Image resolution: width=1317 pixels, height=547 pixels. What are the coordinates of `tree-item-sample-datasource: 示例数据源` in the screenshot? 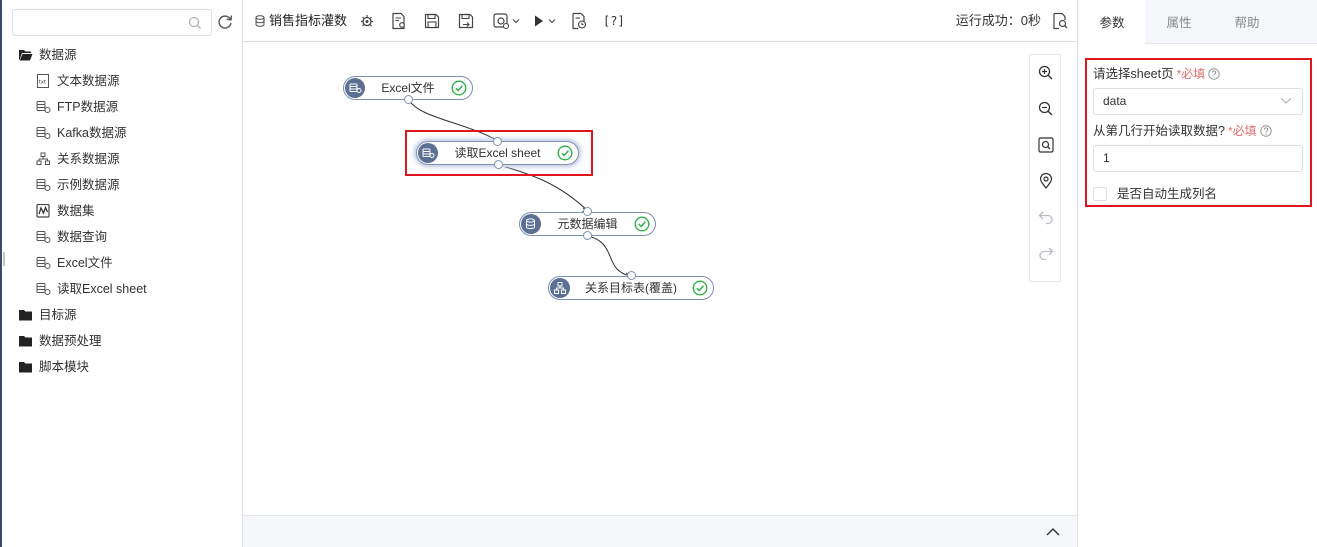 It's located at (120, 185).